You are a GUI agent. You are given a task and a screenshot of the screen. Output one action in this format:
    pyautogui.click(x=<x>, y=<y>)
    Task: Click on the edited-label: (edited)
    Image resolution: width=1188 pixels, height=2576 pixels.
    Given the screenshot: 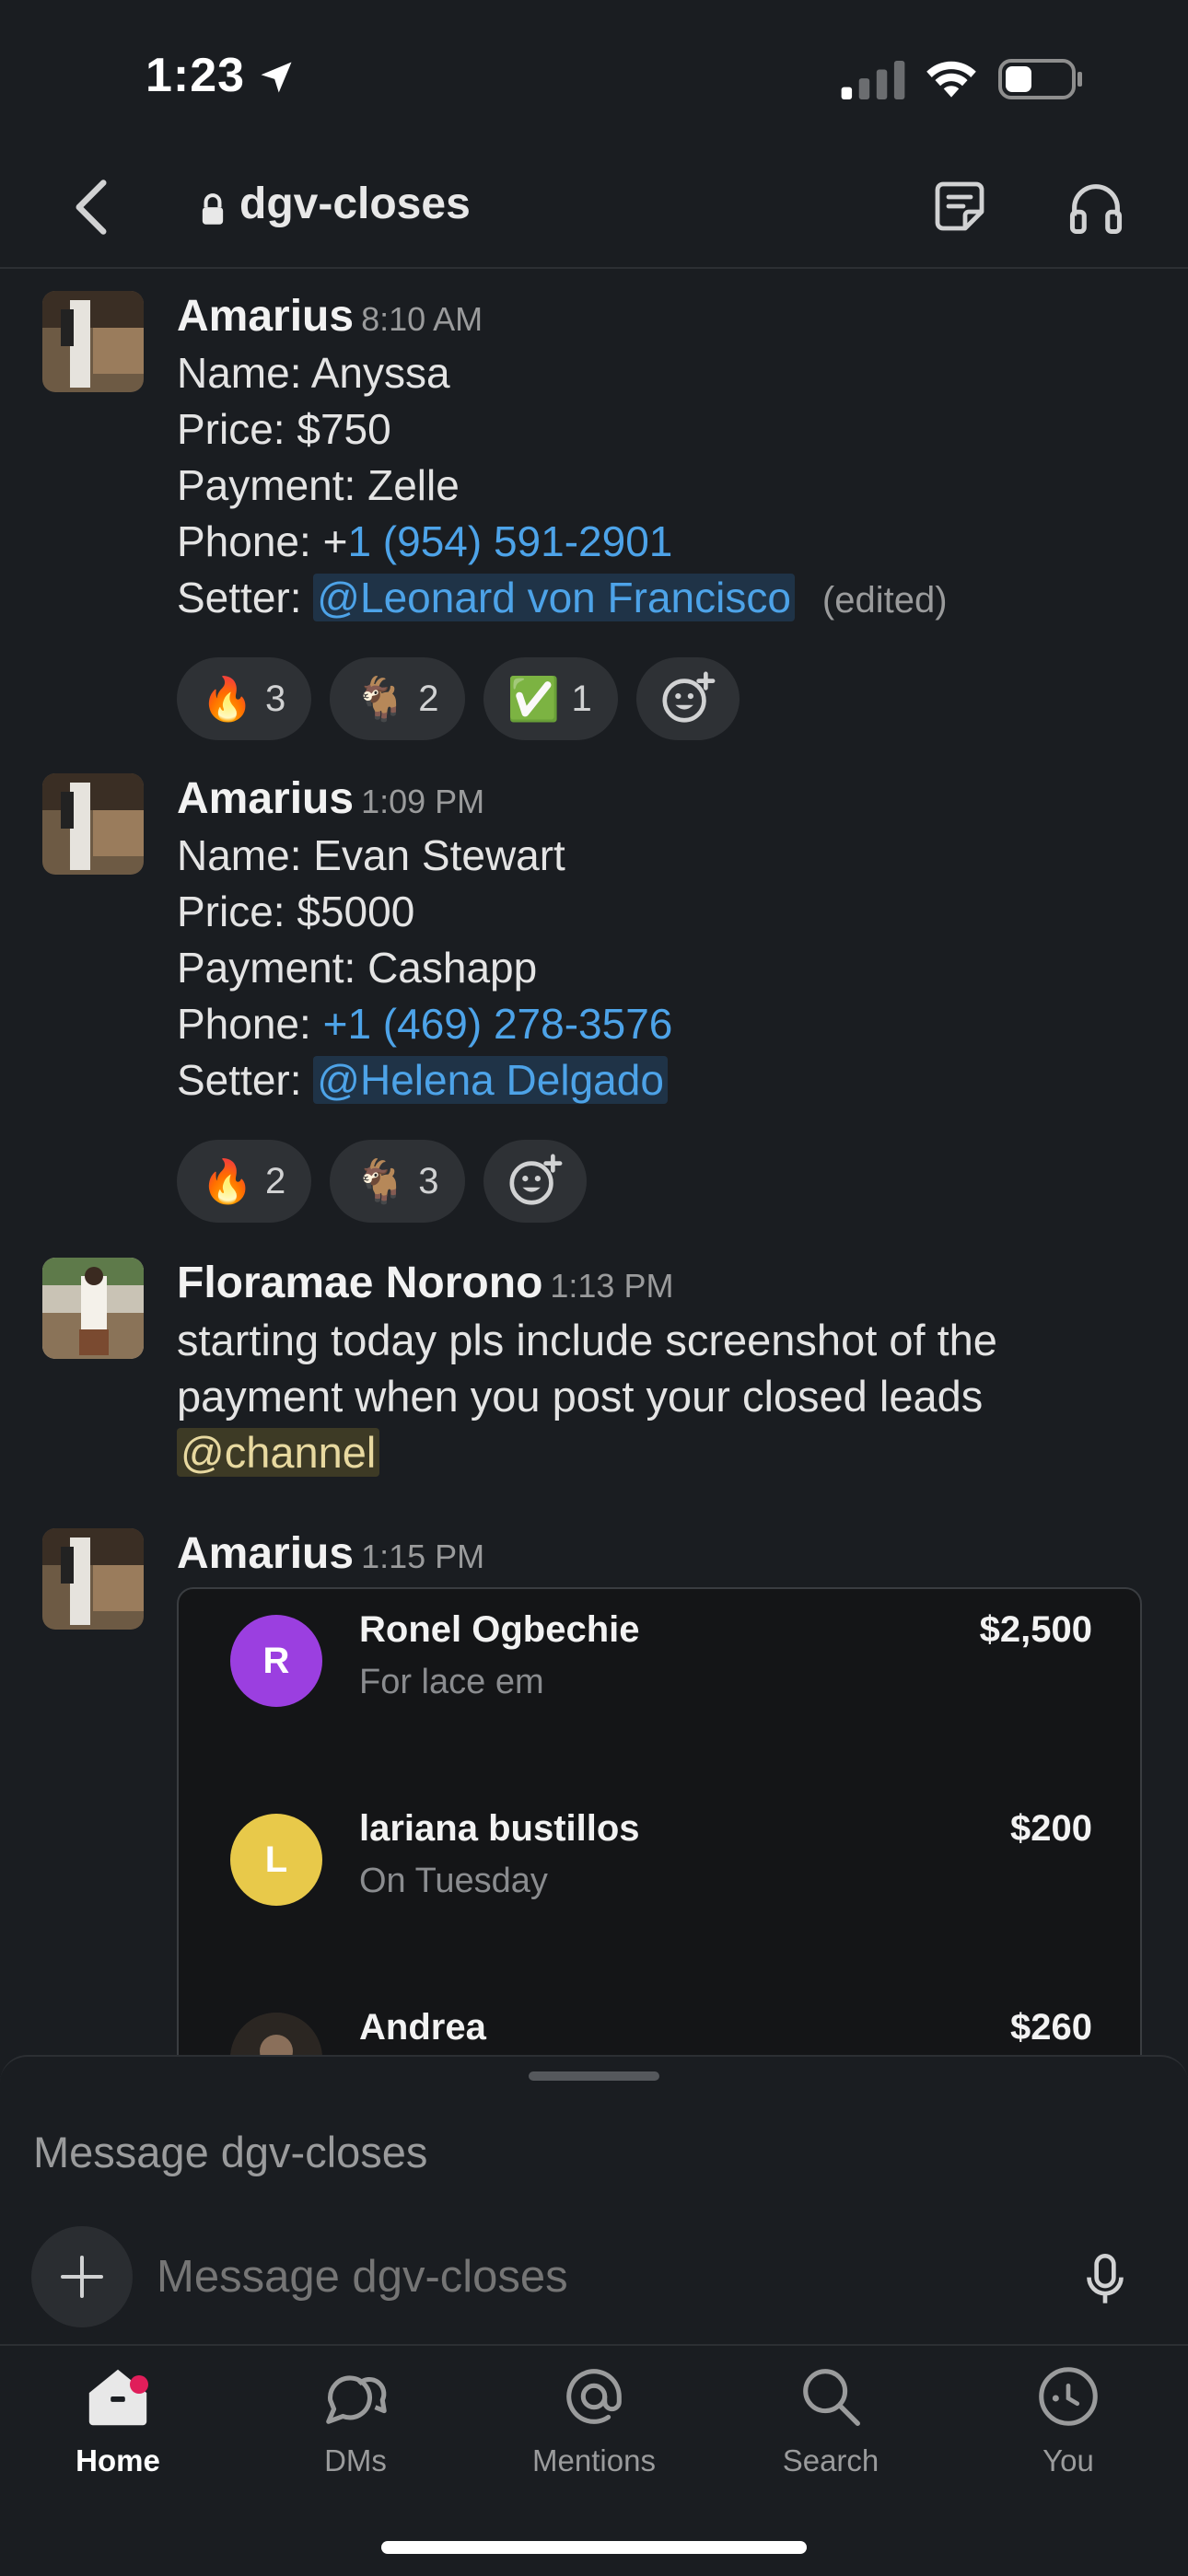 What is the action you would take?
    pyautogui.click(x=884, y=600)
    